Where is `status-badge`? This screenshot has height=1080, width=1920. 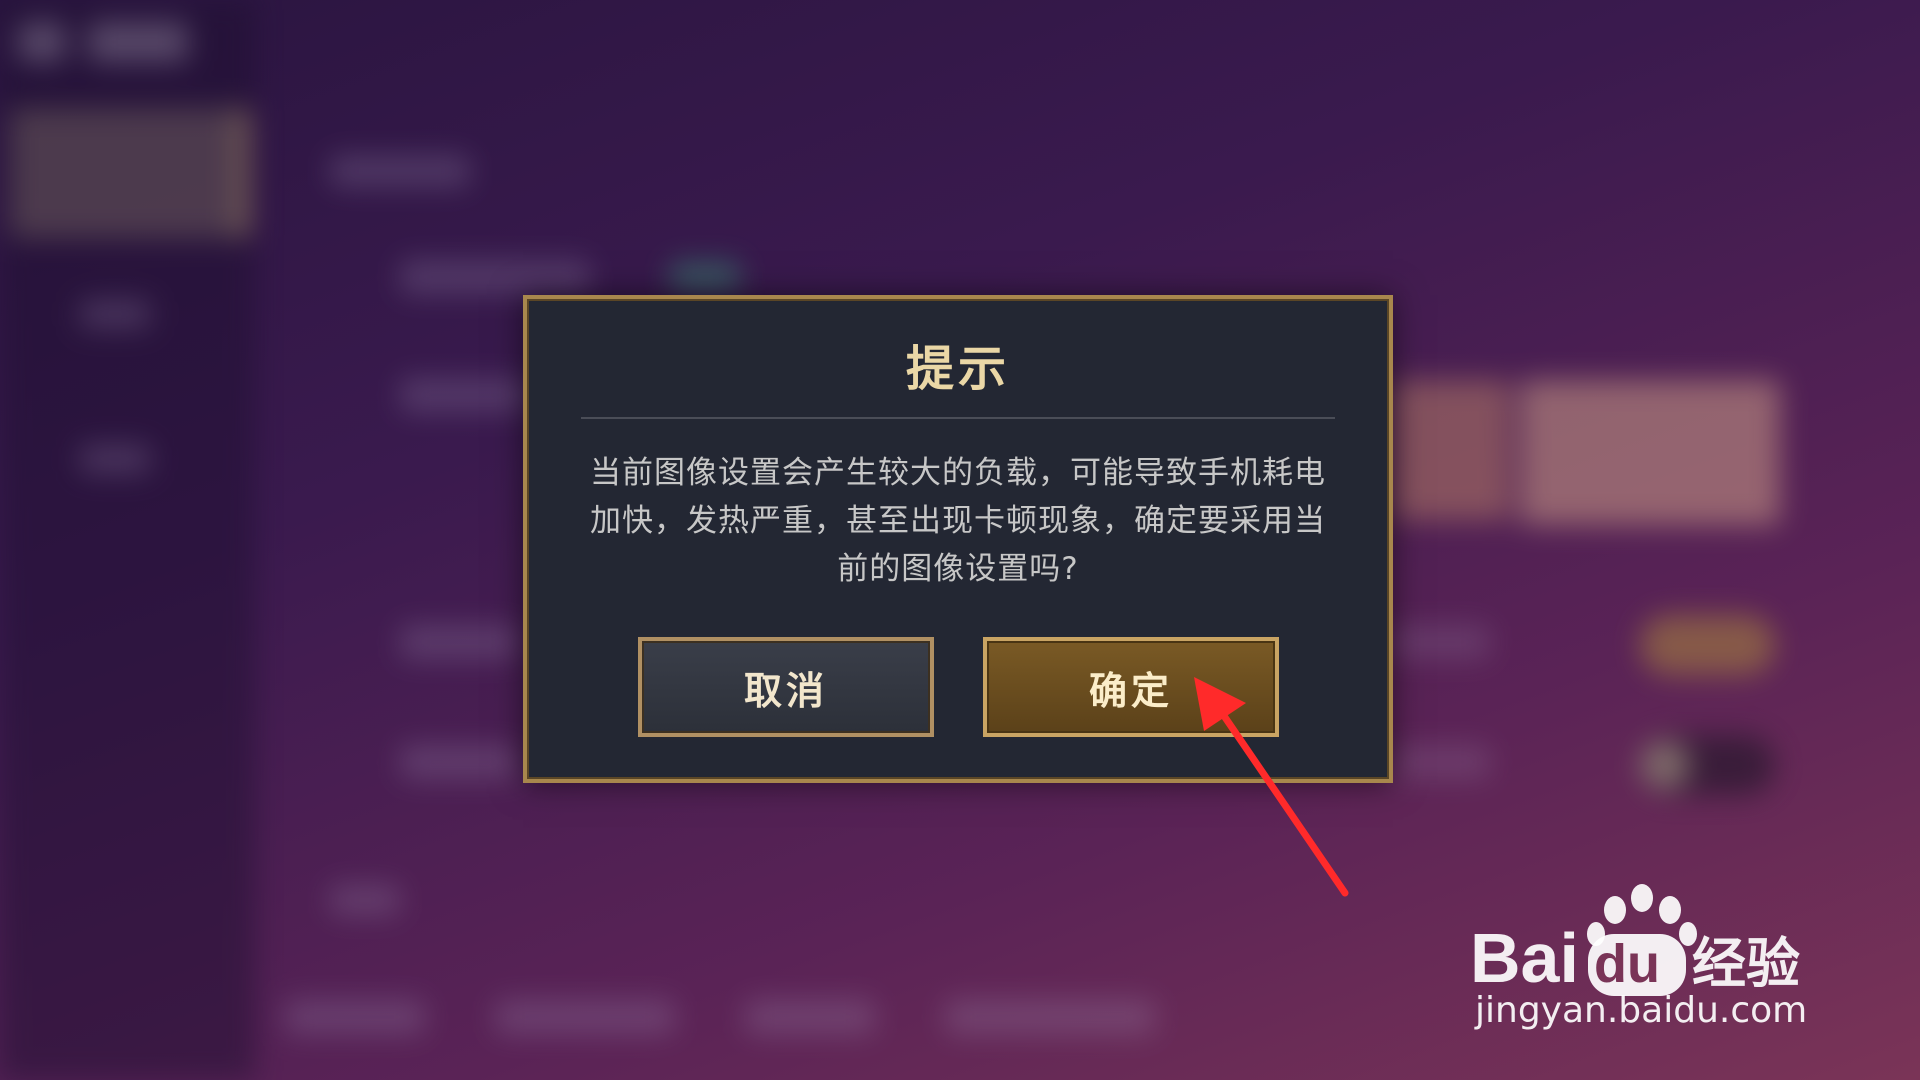
status-badge is located at coordinates (705, 277).